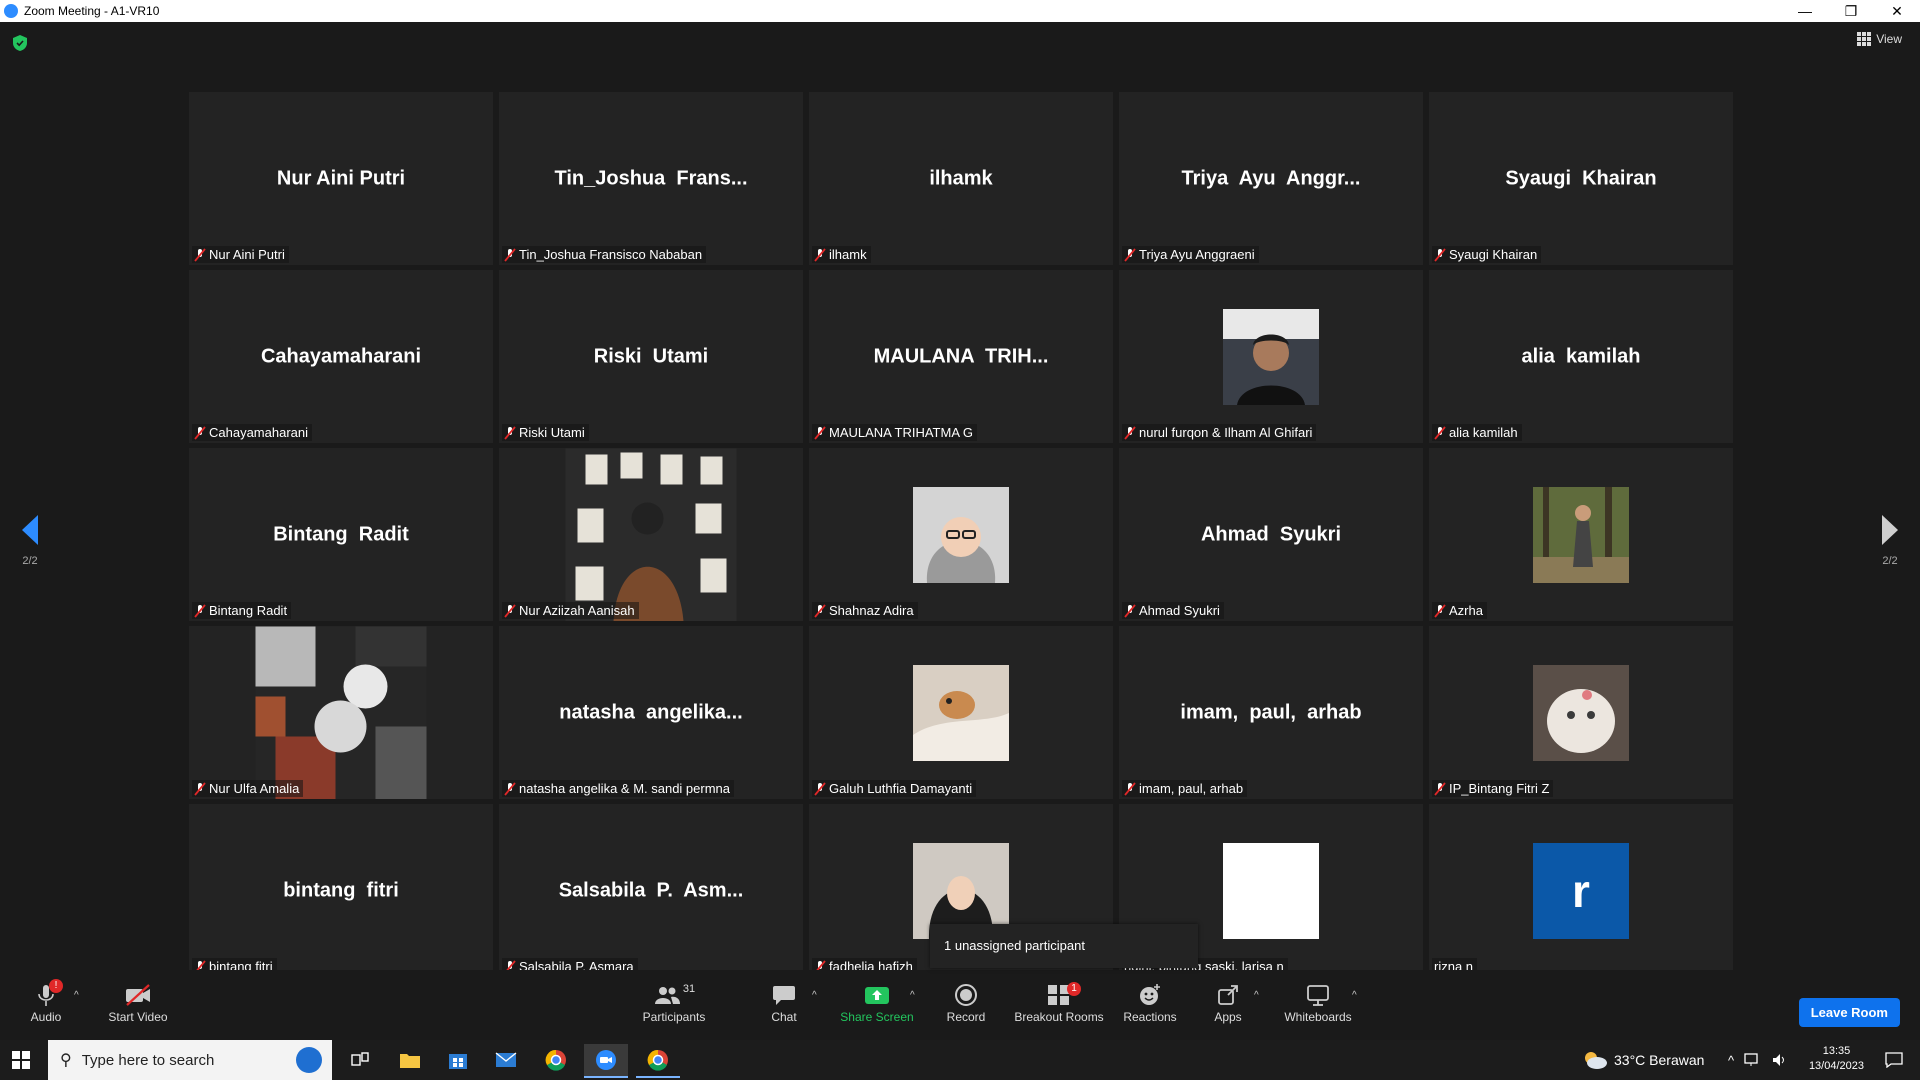  What do you see at coordinates (21, 1060) in the screenshot?
I see `windows-start-icon` at bounding box center [21, 1060].